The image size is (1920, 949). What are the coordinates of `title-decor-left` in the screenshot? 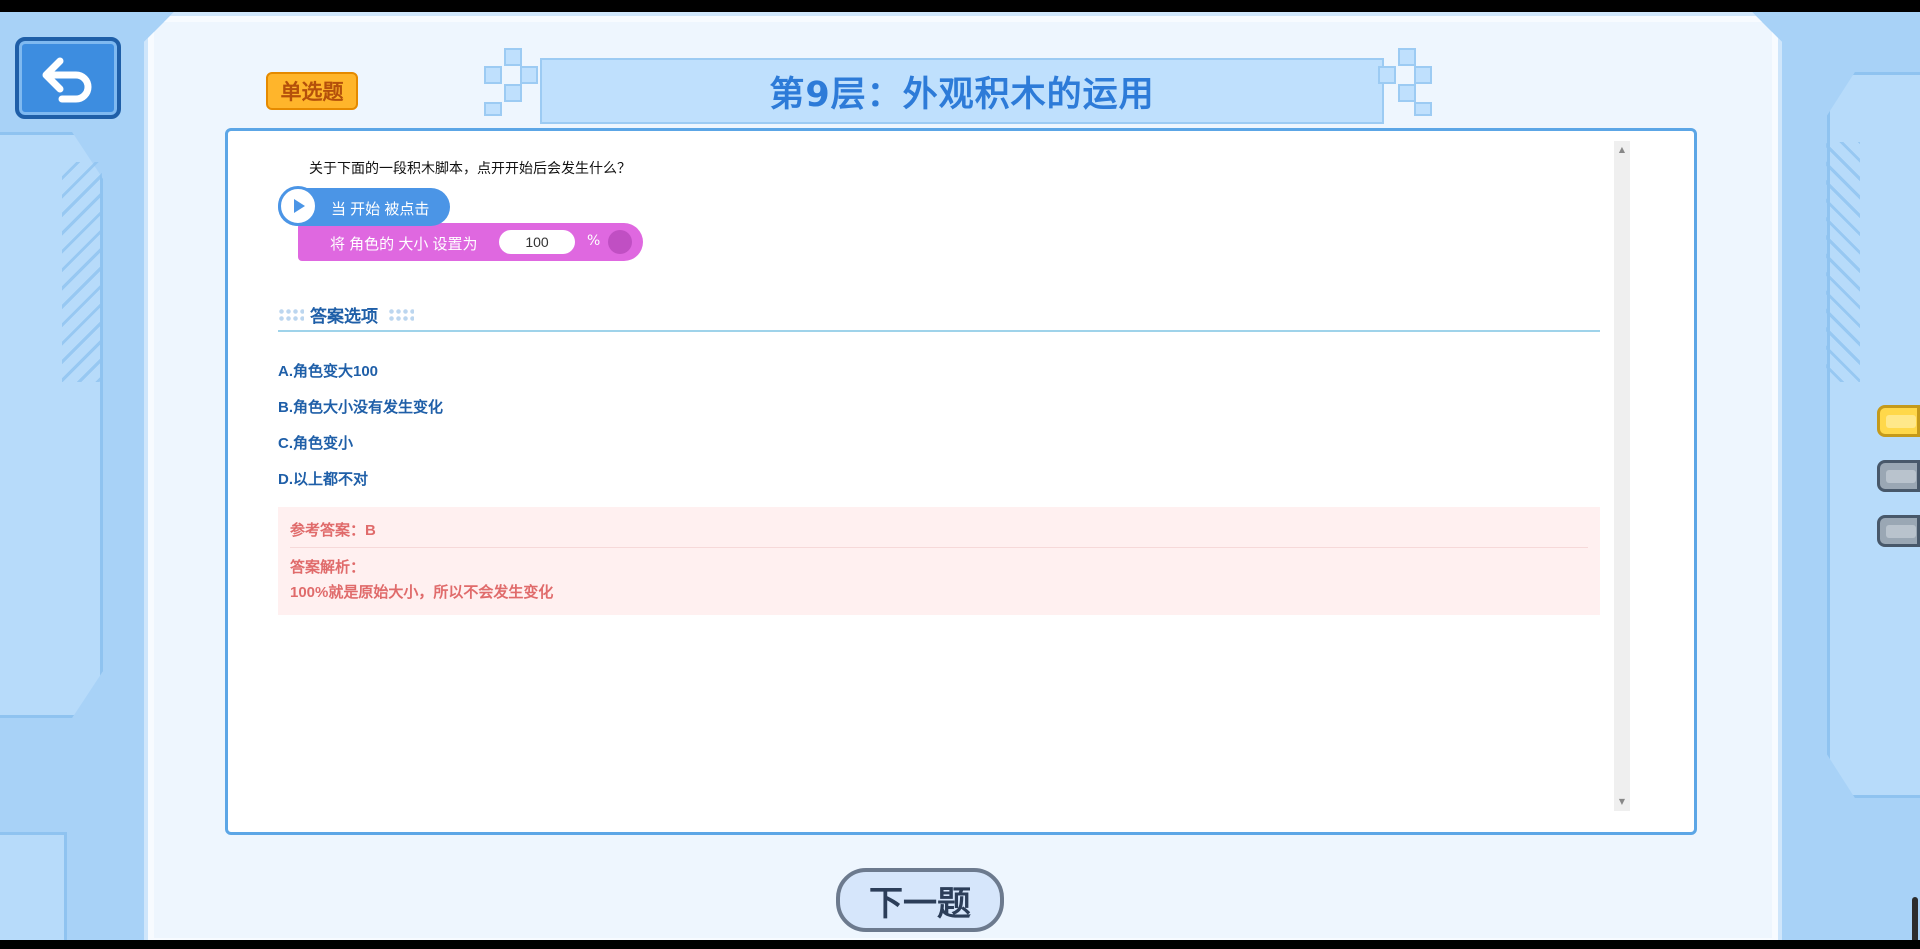 It's located at (514, 82).